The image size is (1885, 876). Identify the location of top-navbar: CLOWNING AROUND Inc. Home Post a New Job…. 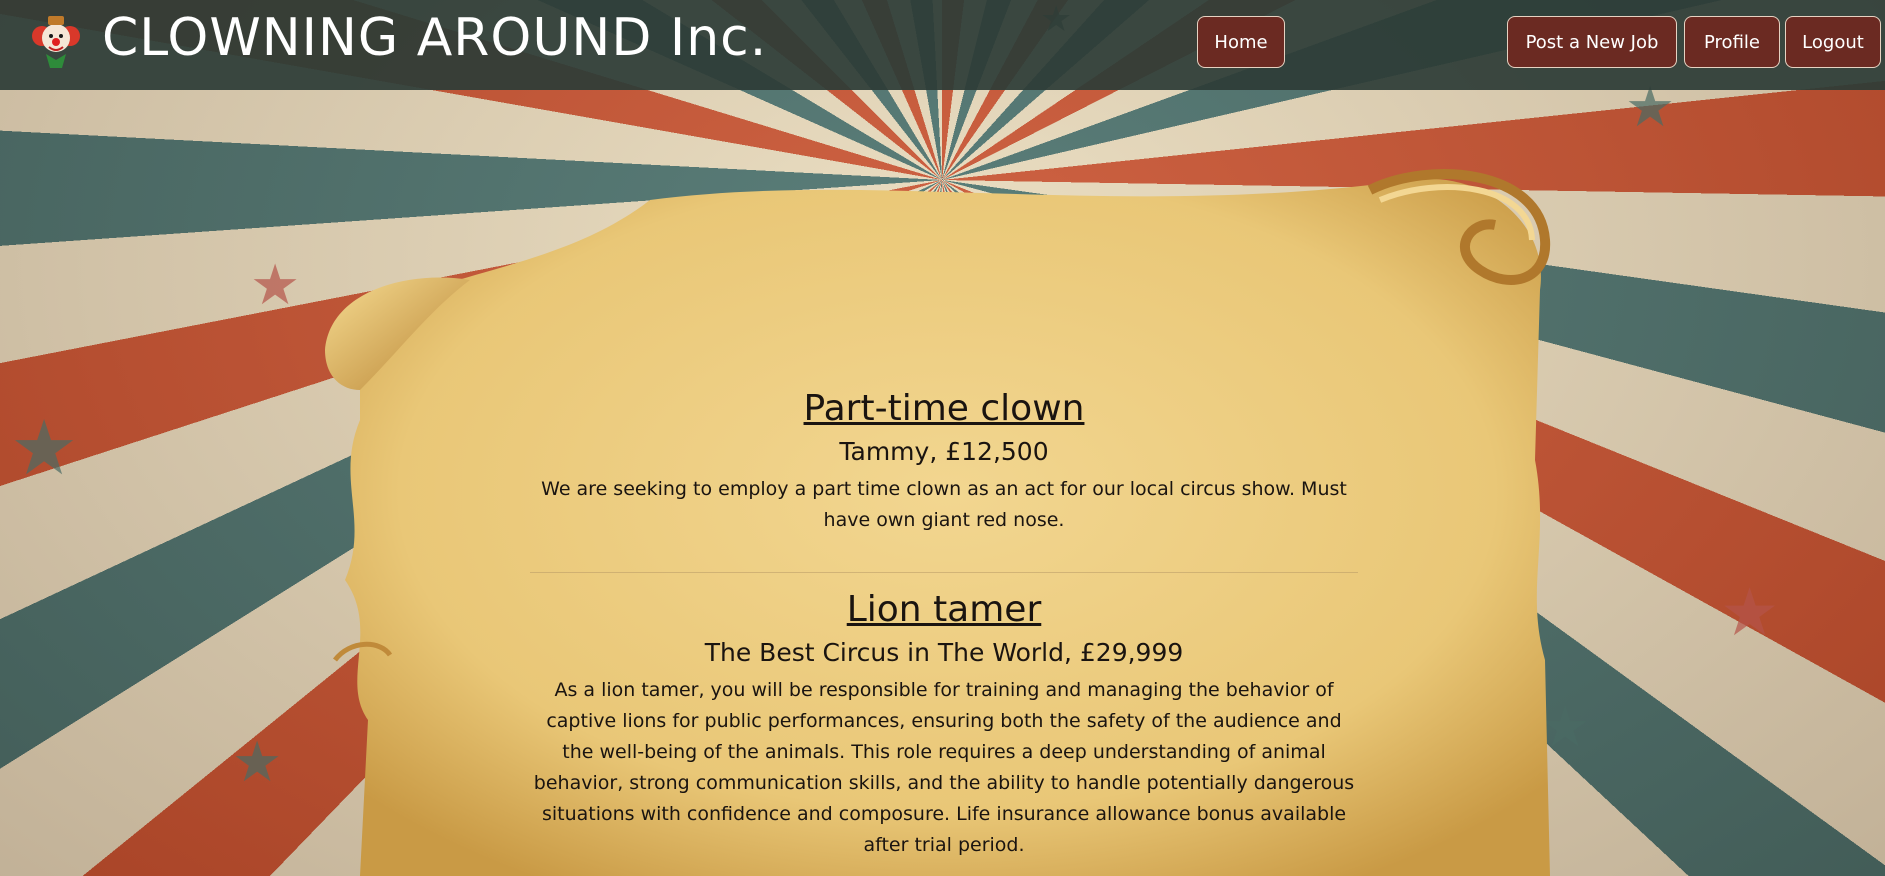
(942, 45).